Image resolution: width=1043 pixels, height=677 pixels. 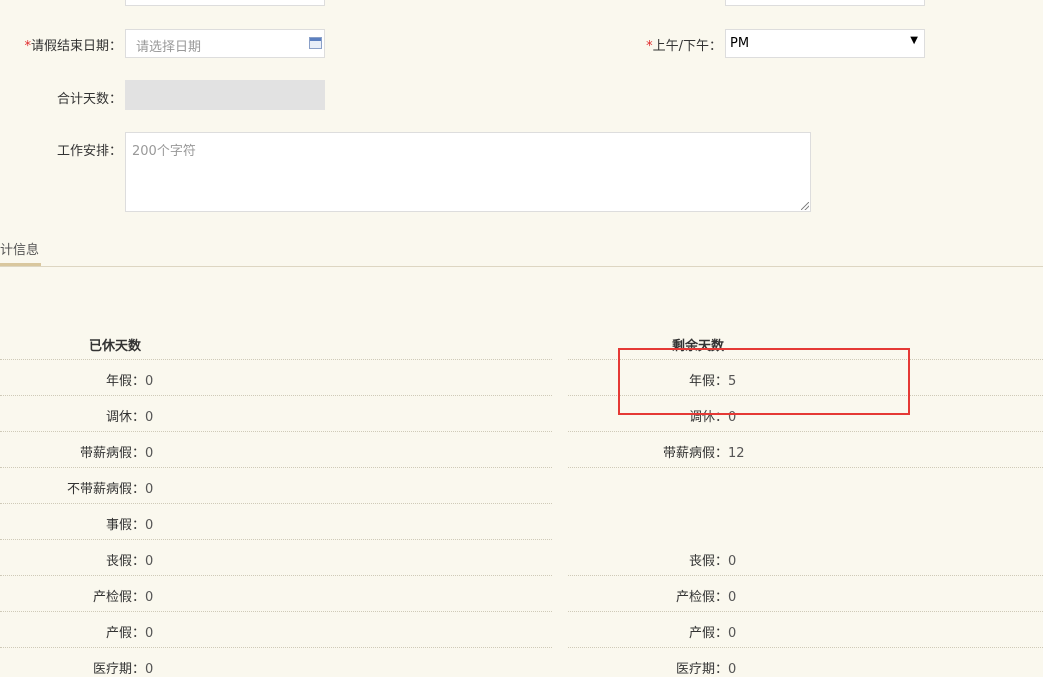 What do you see at coordinates (805, 206) in the screenshot?
I see `resize-handle-icon` at bounding box center [805, 206].